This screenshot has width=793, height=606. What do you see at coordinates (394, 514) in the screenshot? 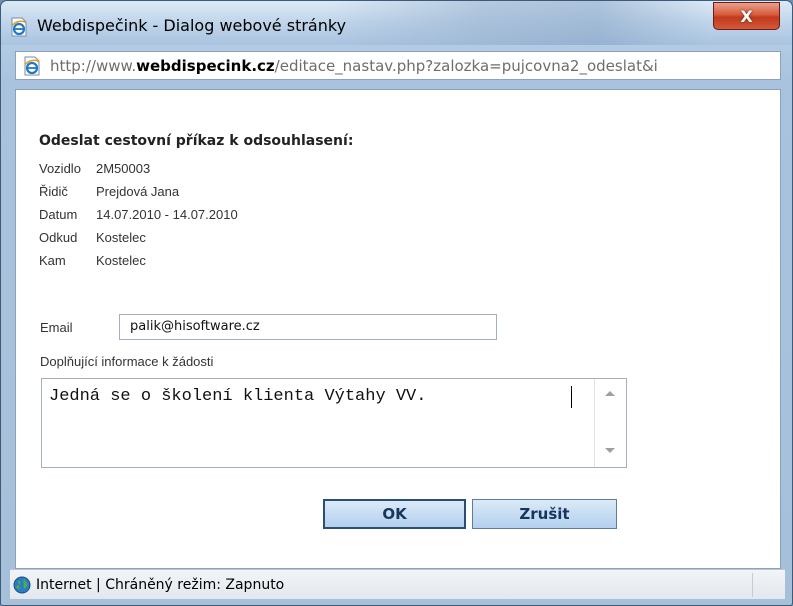
I see `ok-button: OK` at bounding box center [394, 514].